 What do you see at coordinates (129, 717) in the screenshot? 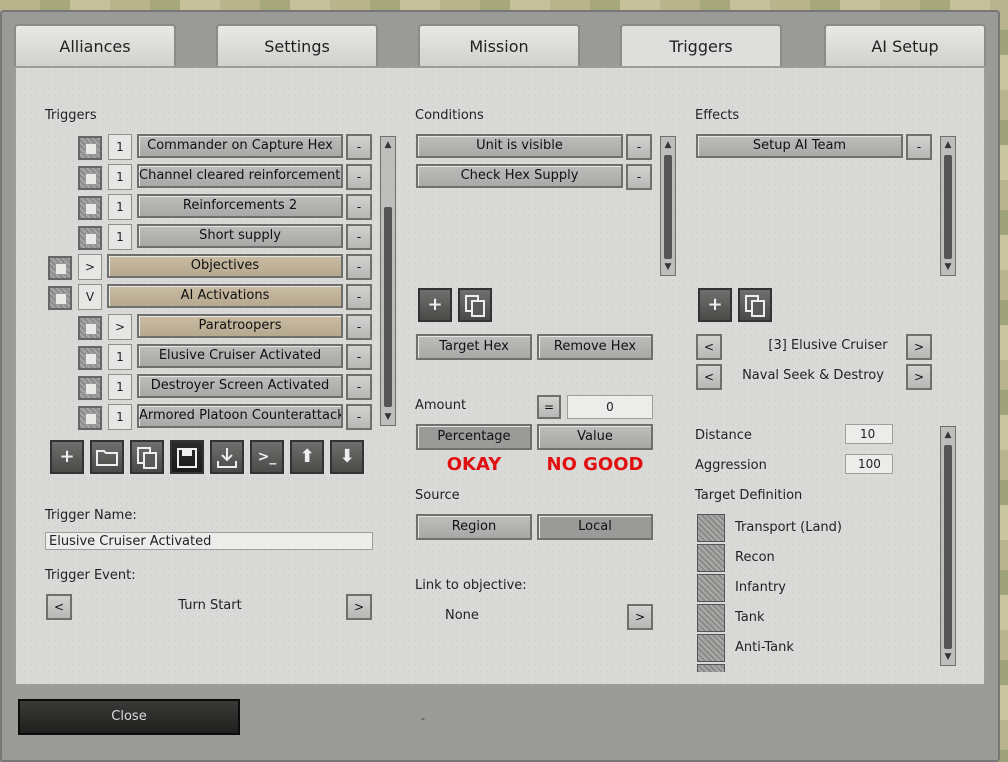
I see `close-button: Close` at bounding box center [129, 717].